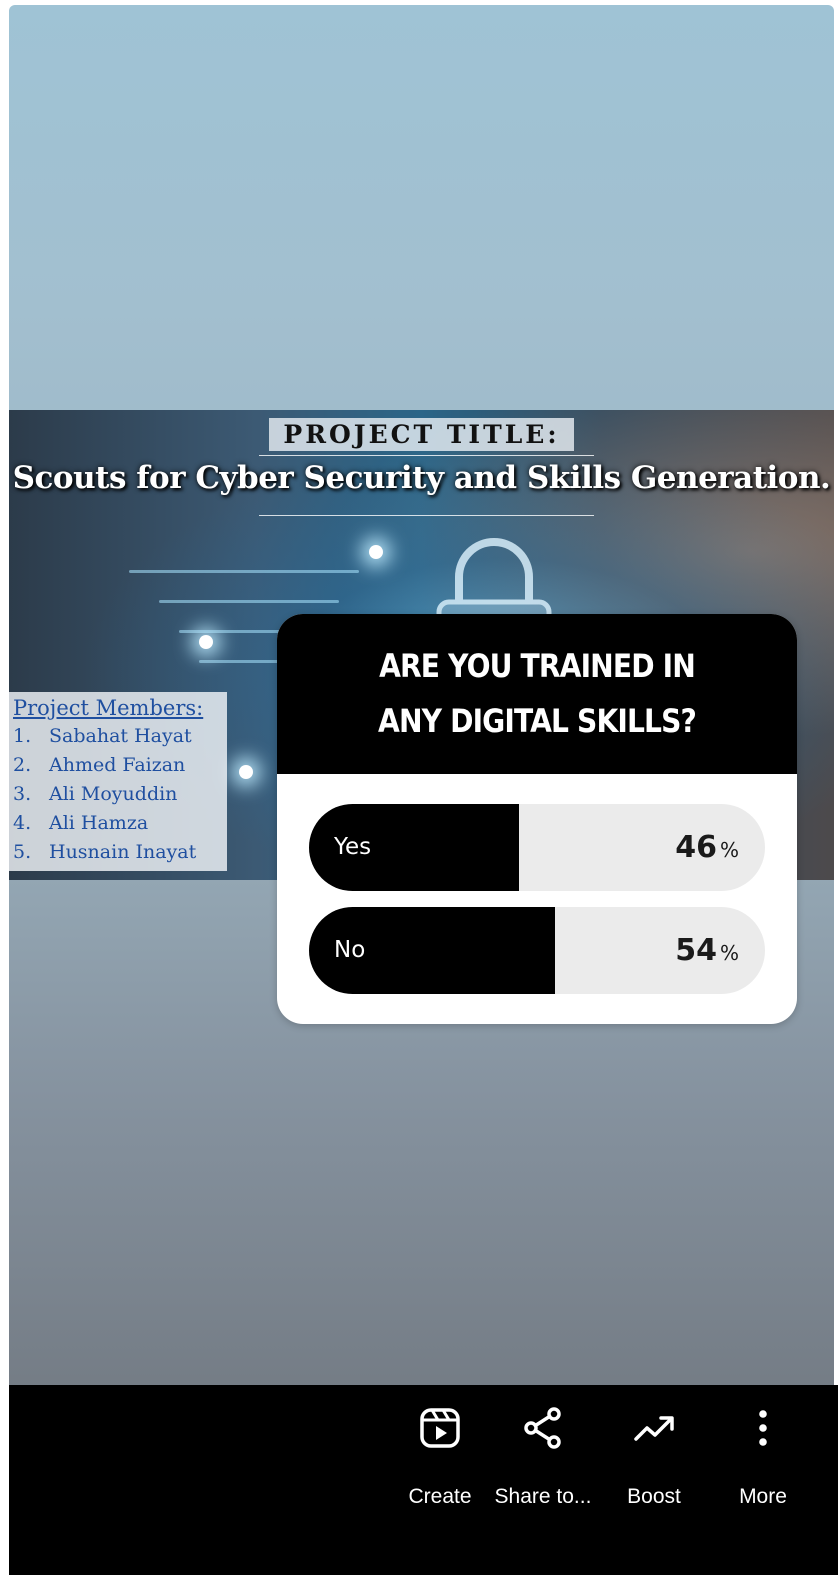 This screenshot has width=838, height=1575. What do you see at coordinates (81, 823) in the screenshot?
I see `member-item: 4. Ali Hamza` at bounding box center [81, 823].